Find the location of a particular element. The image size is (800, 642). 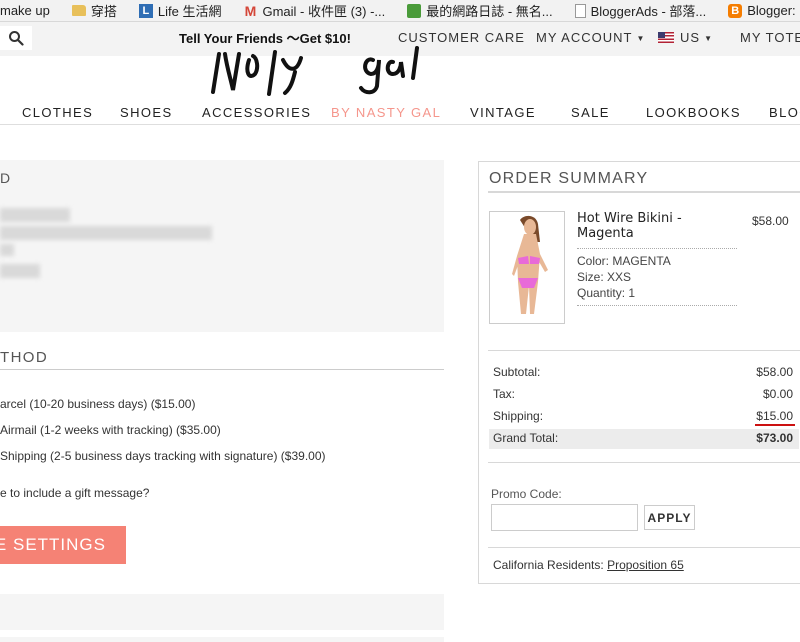

nav-vintage: VINTAGE is located at coordinates (503, 112).